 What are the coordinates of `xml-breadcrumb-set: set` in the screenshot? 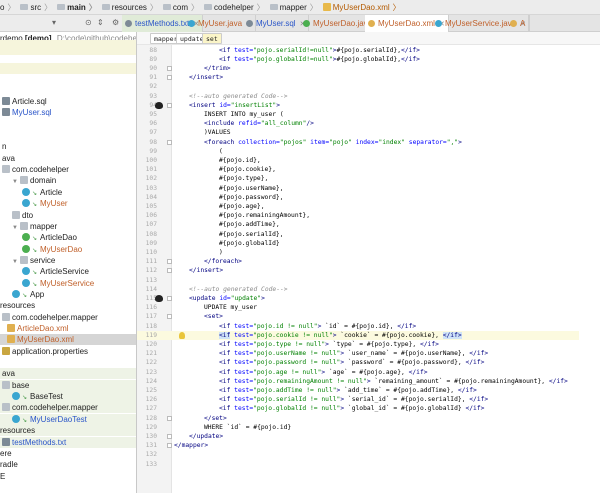 It's located at (212, 38).